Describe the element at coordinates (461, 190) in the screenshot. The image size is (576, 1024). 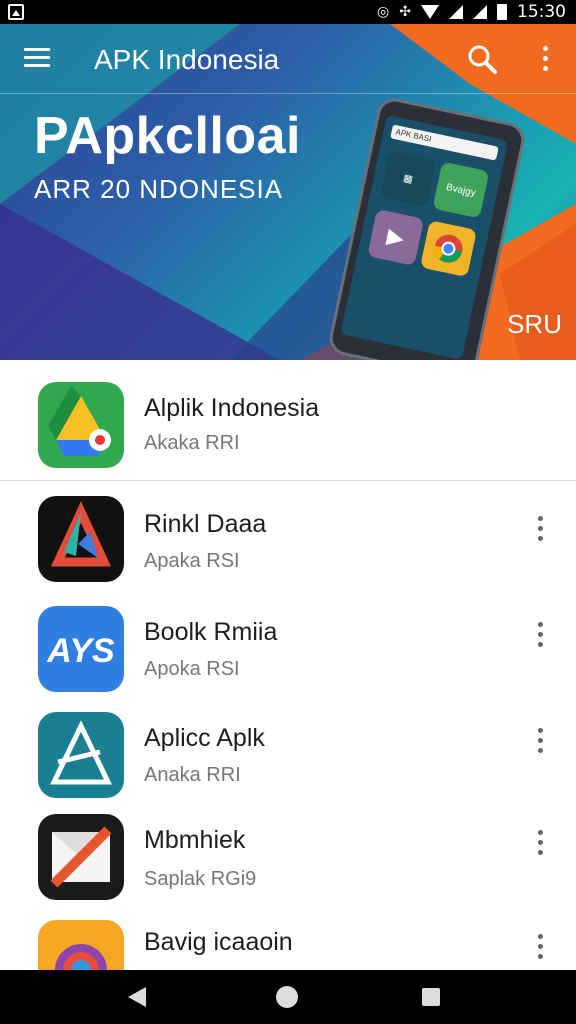
I see `phone-tile-green: Bvajgy` at that location.